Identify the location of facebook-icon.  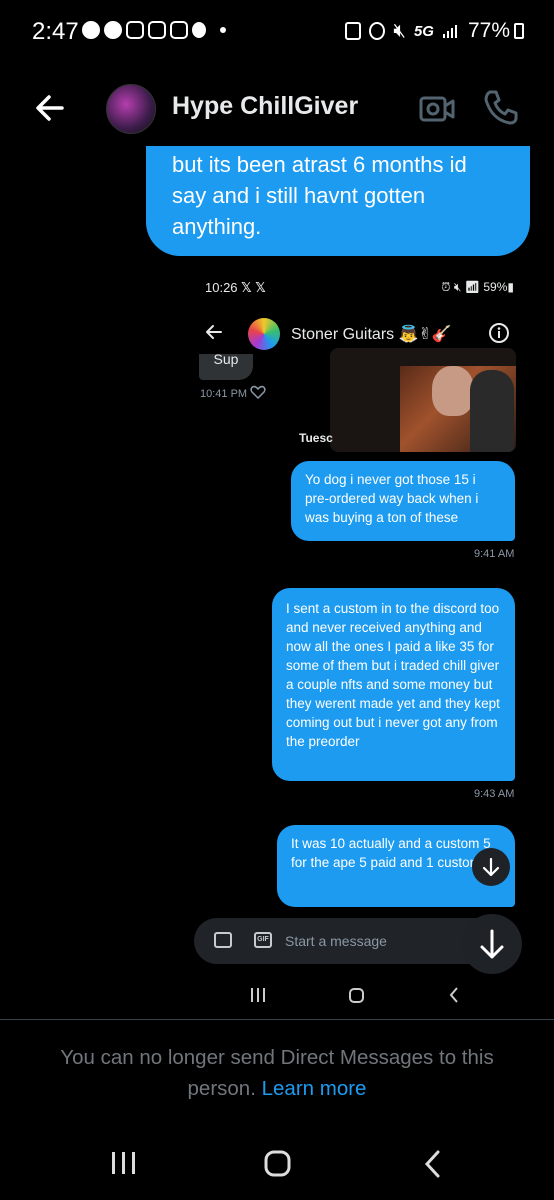
(113, 30).